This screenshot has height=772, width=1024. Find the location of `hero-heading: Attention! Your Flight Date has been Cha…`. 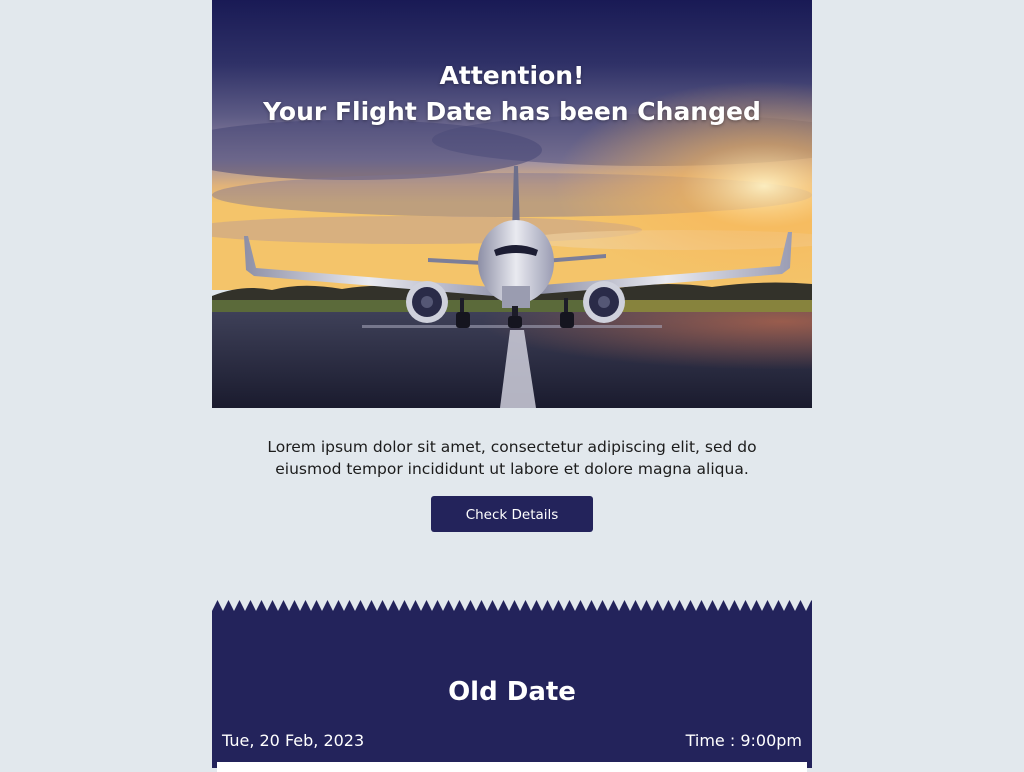

hero-heading: Attention! Your Flight Date has been Cha… is located at coordinates (512, 94).